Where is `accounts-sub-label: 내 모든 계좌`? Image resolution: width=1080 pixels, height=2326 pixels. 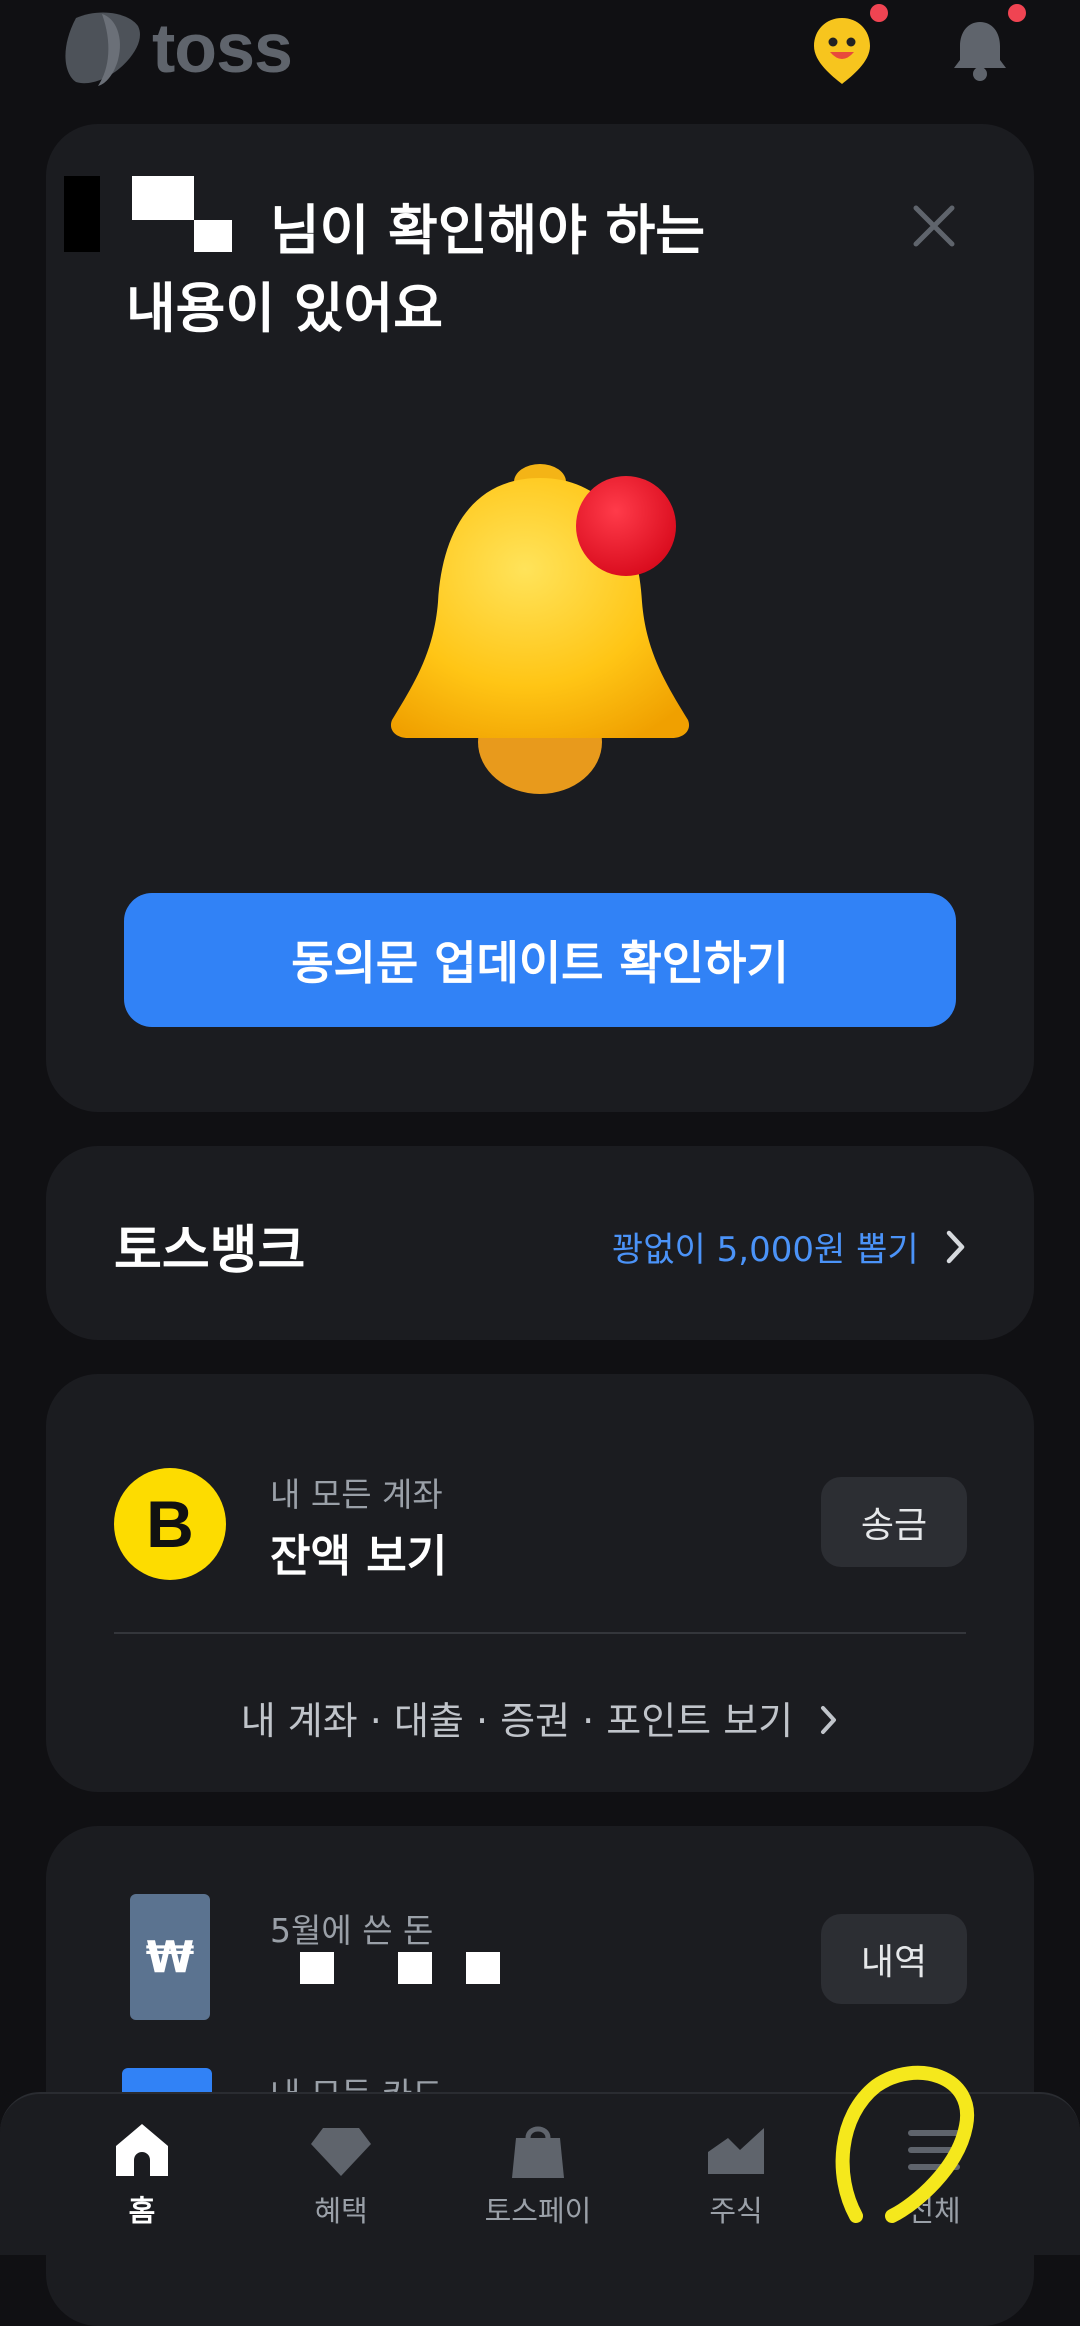 accounts-sub-label: 내 모든 계좌 is located at coordinates (356, 1494).